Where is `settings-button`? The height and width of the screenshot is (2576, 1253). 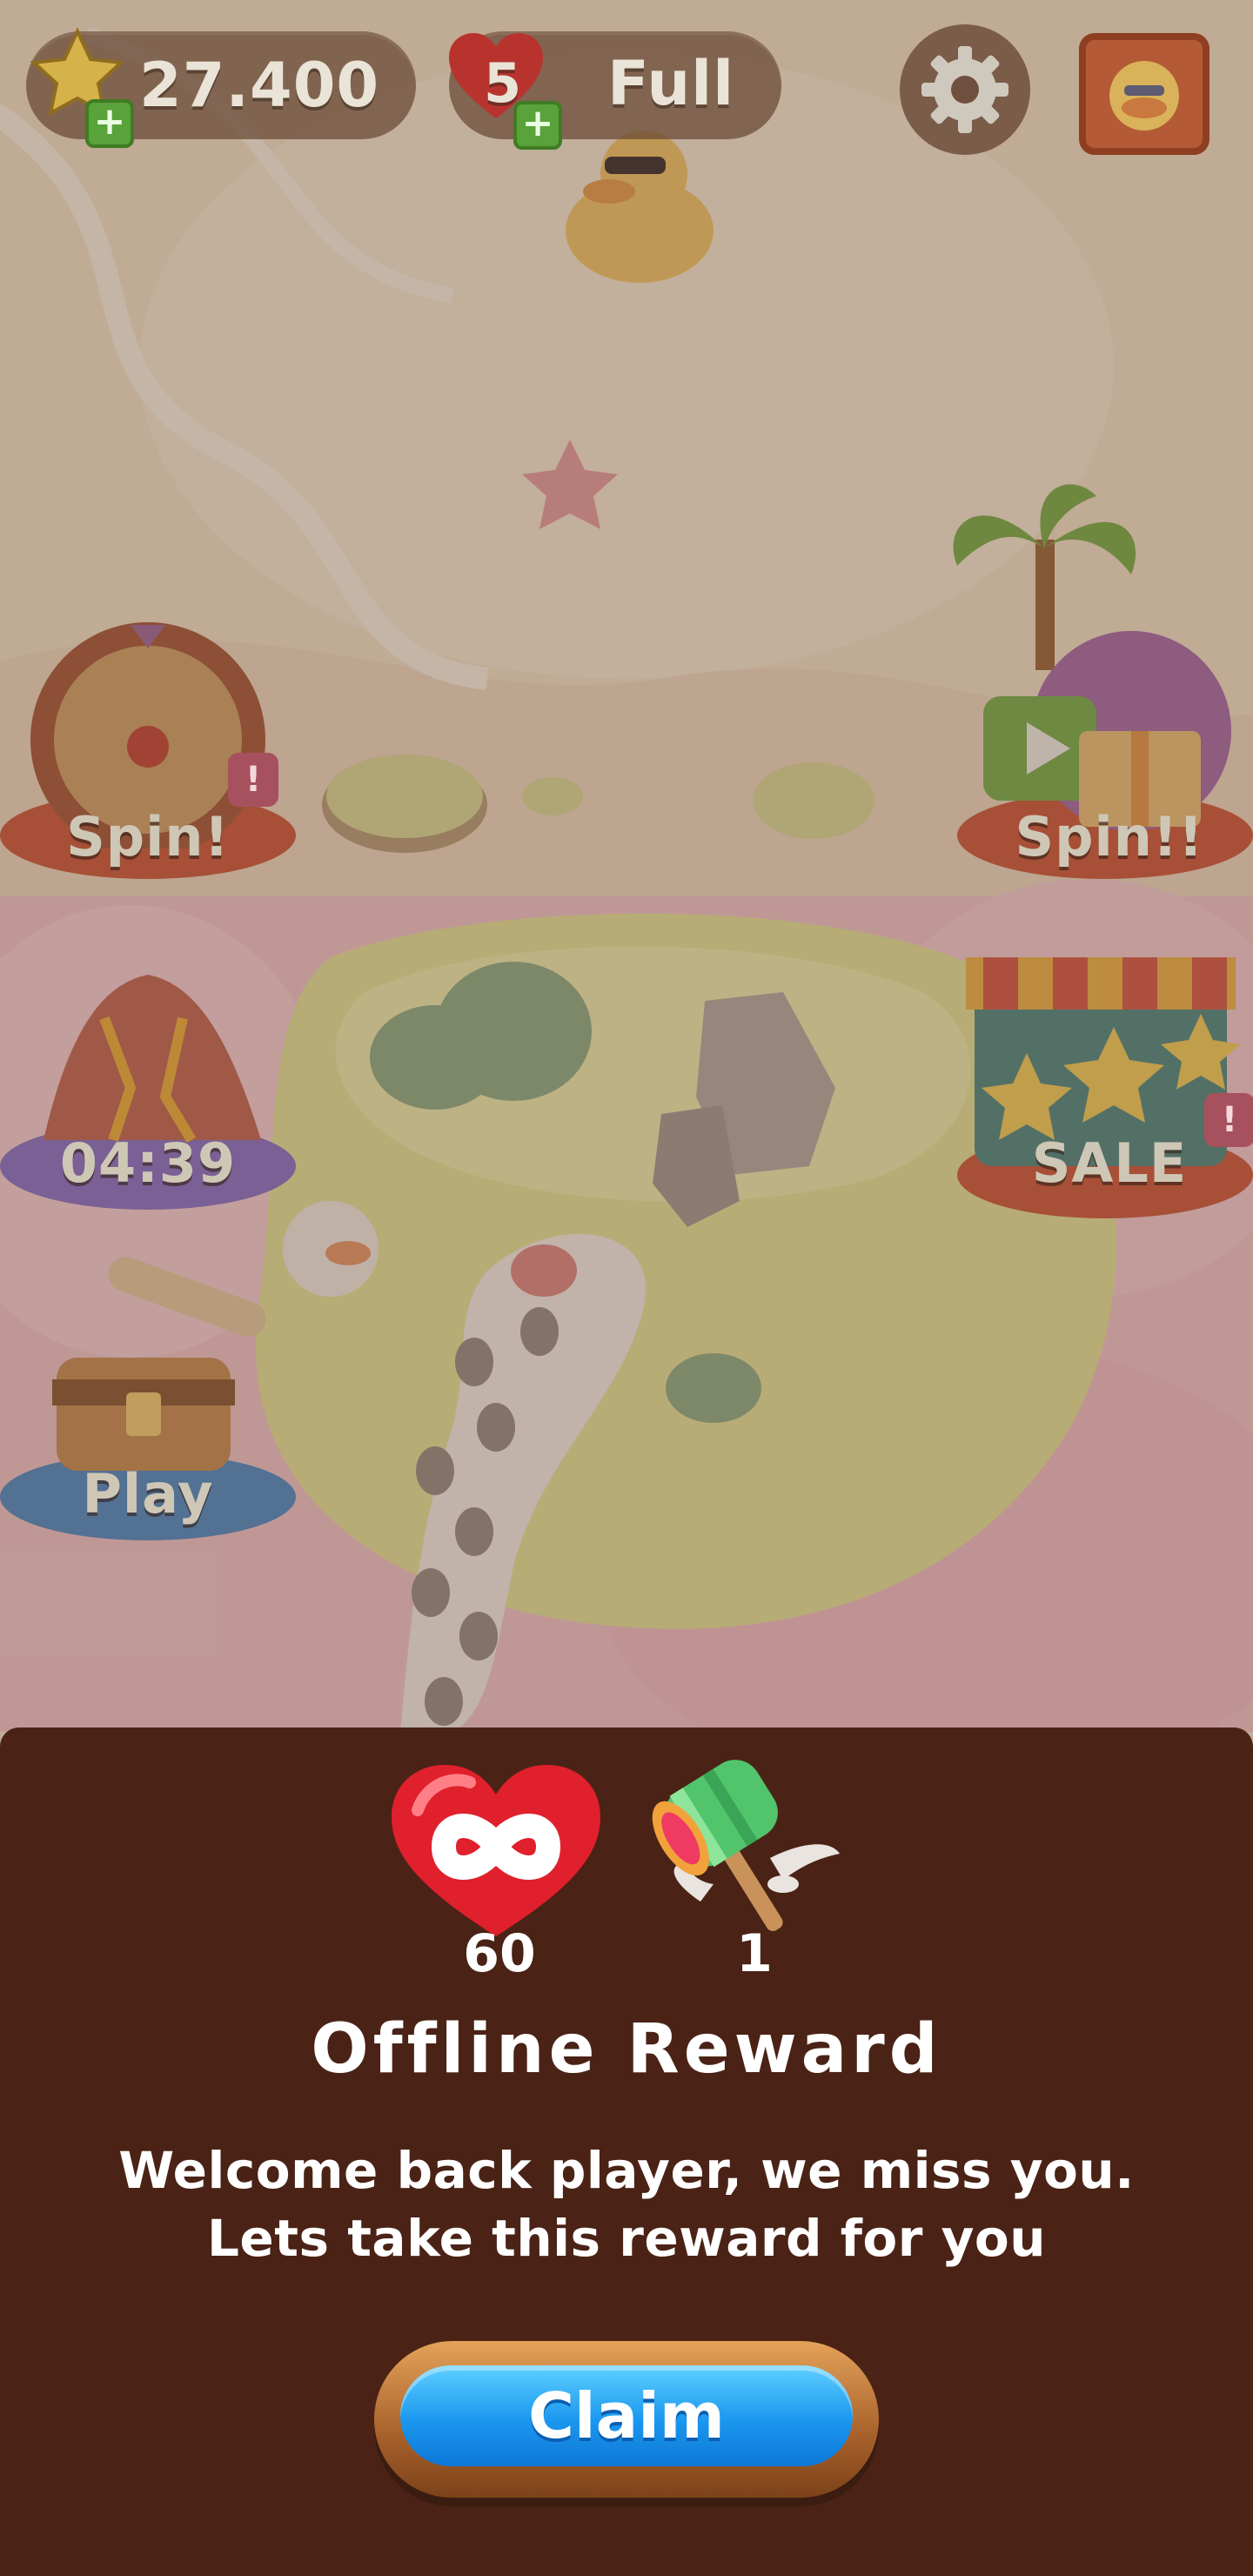
settings-button is located at coordinates (965, 89).